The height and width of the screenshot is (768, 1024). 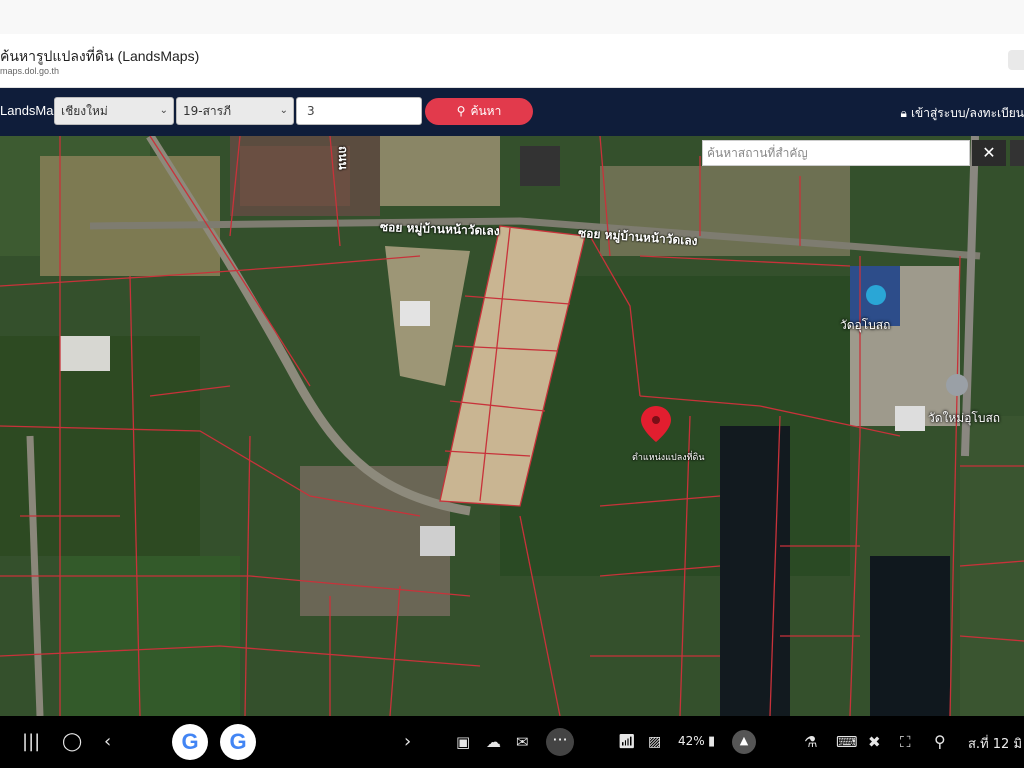 I want to click on flask-icon: ⚗, so click(x=810, y=742).